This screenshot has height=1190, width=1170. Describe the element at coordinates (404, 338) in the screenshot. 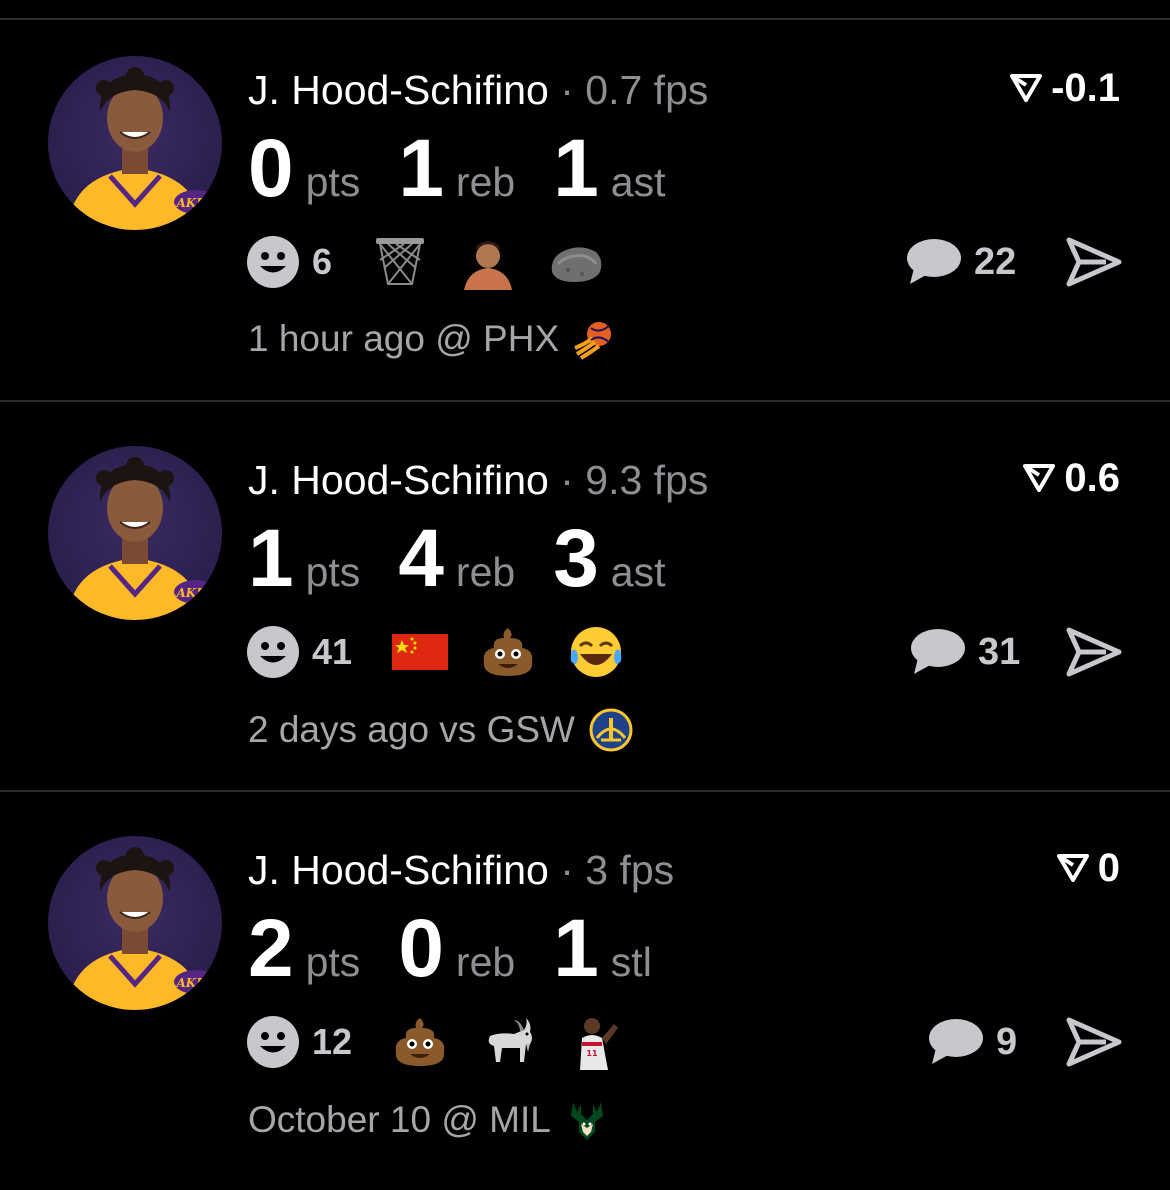

I see `game-time-opponent: 1 hour ago @ PHX` at that location.